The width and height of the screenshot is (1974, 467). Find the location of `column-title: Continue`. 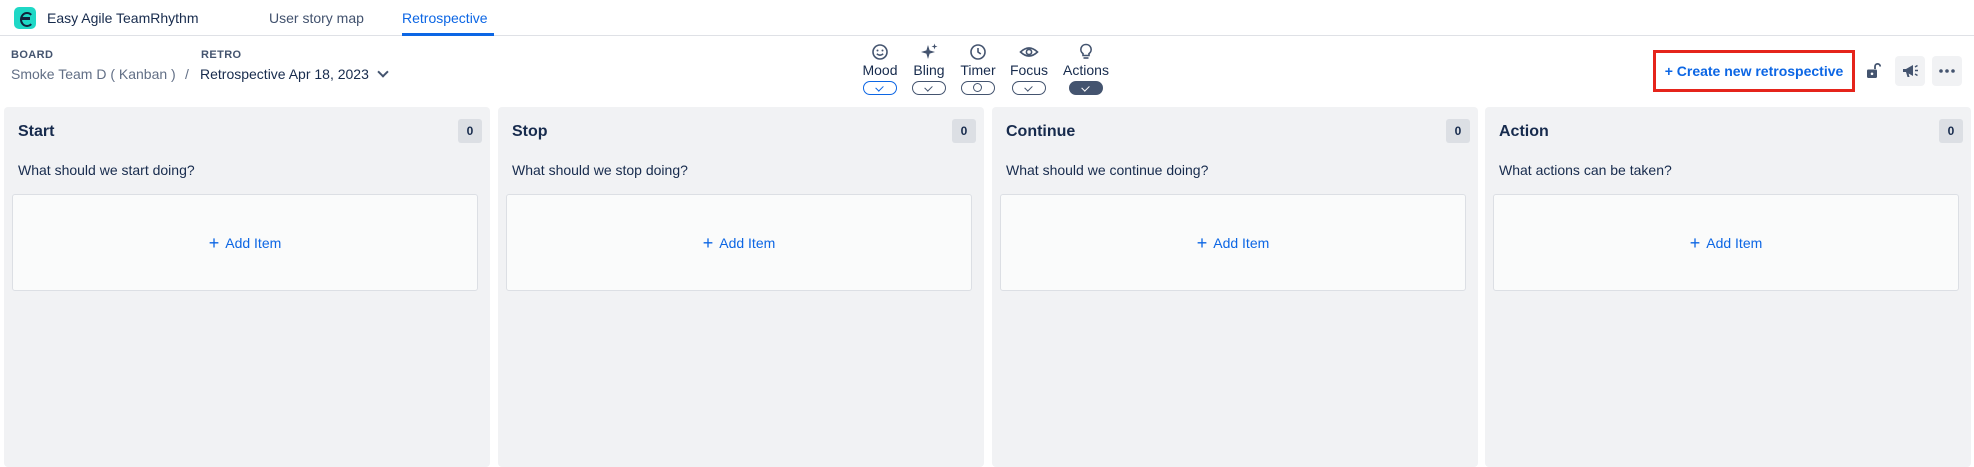

column-title: Continue is located at coordinates (1041, 131).